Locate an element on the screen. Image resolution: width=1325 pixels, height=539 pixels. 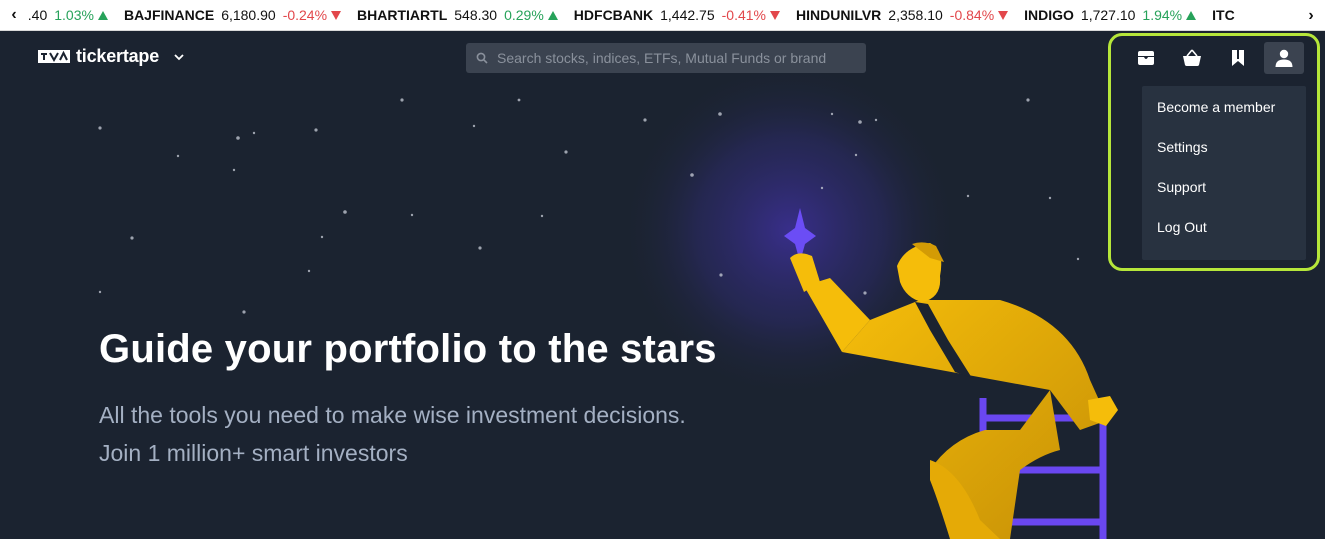
ticker-change: -0.24% is located at coordinates (305, 15).